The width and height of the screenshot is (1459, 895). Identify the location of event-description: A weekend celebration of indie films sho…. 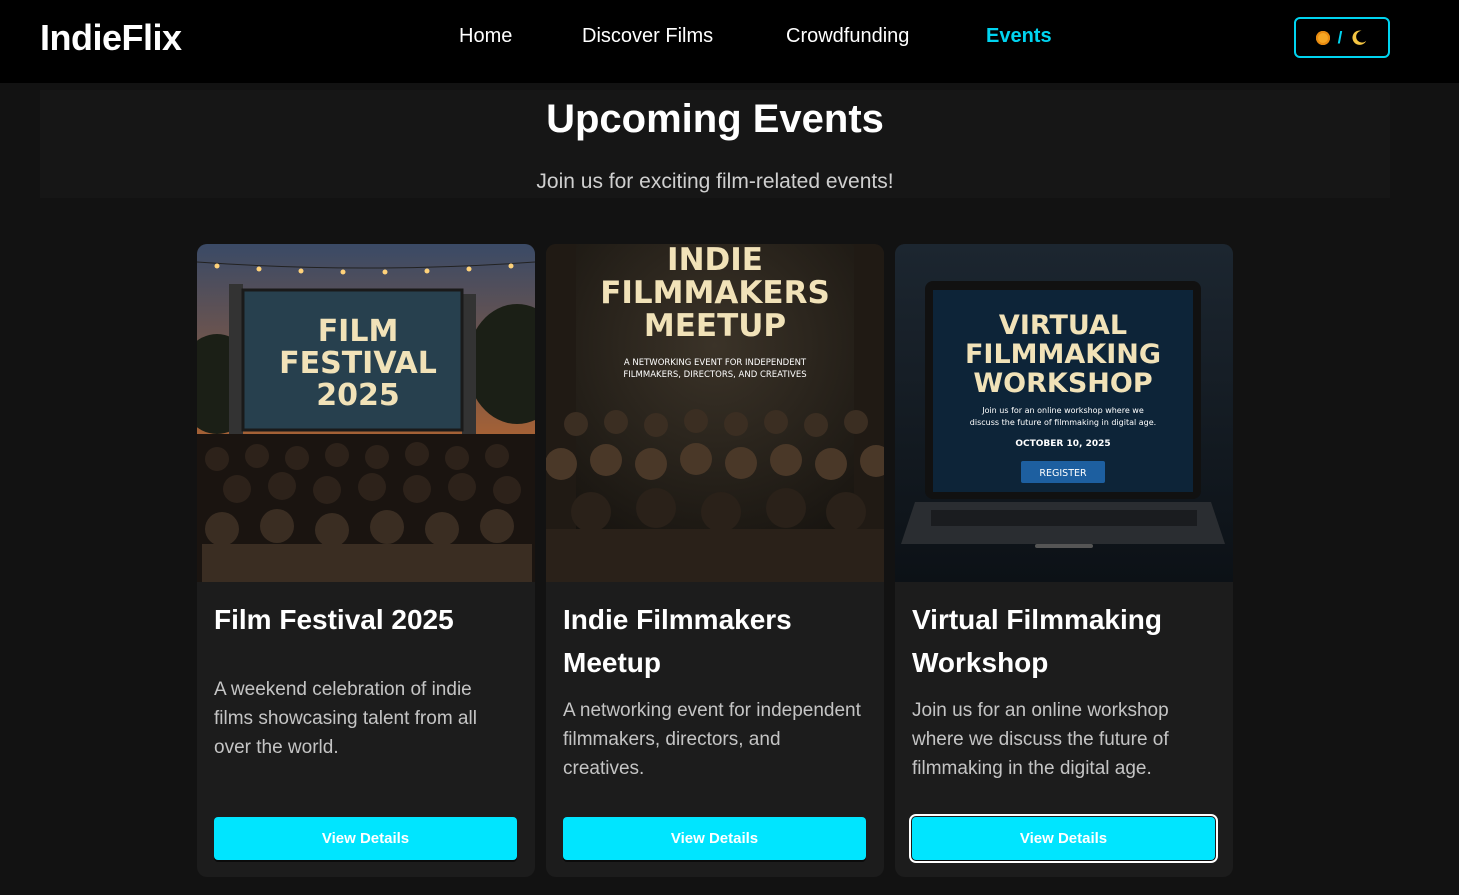
(345, 718).